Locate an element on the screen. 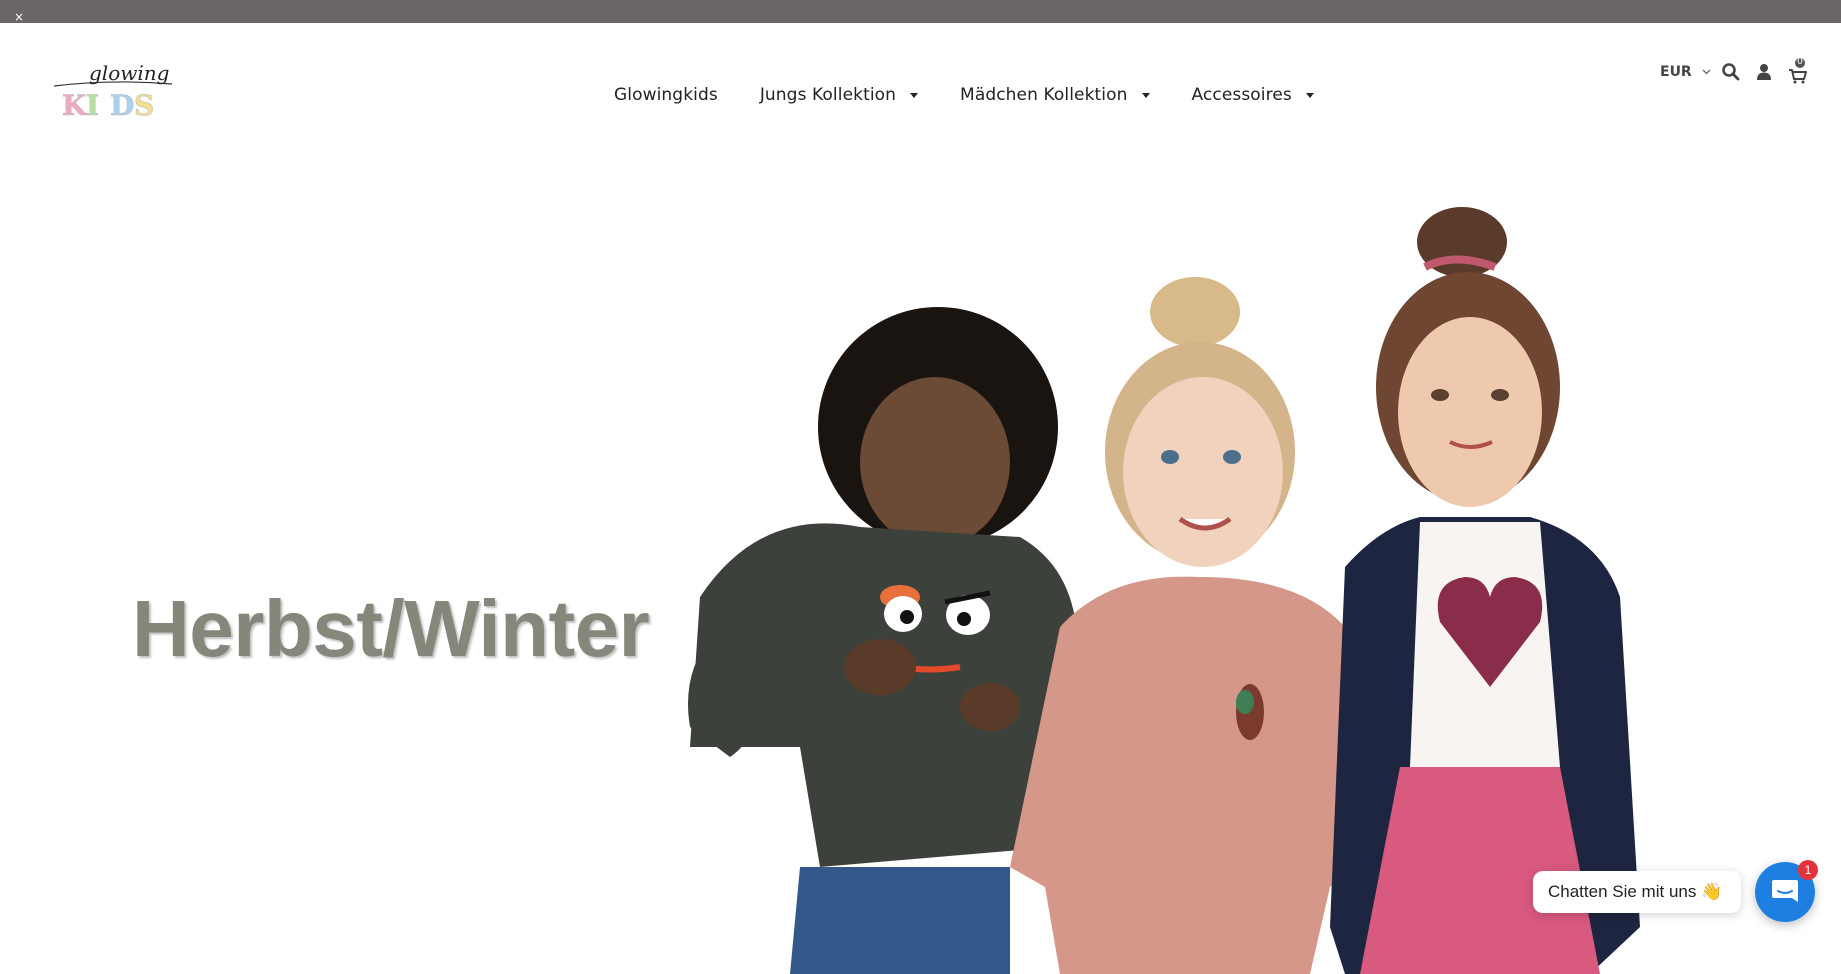 The image size is (1841, 974). chat-prompt-bubble: Chatten Sie mit uns 👋 is located at coordinates (1637, 892).